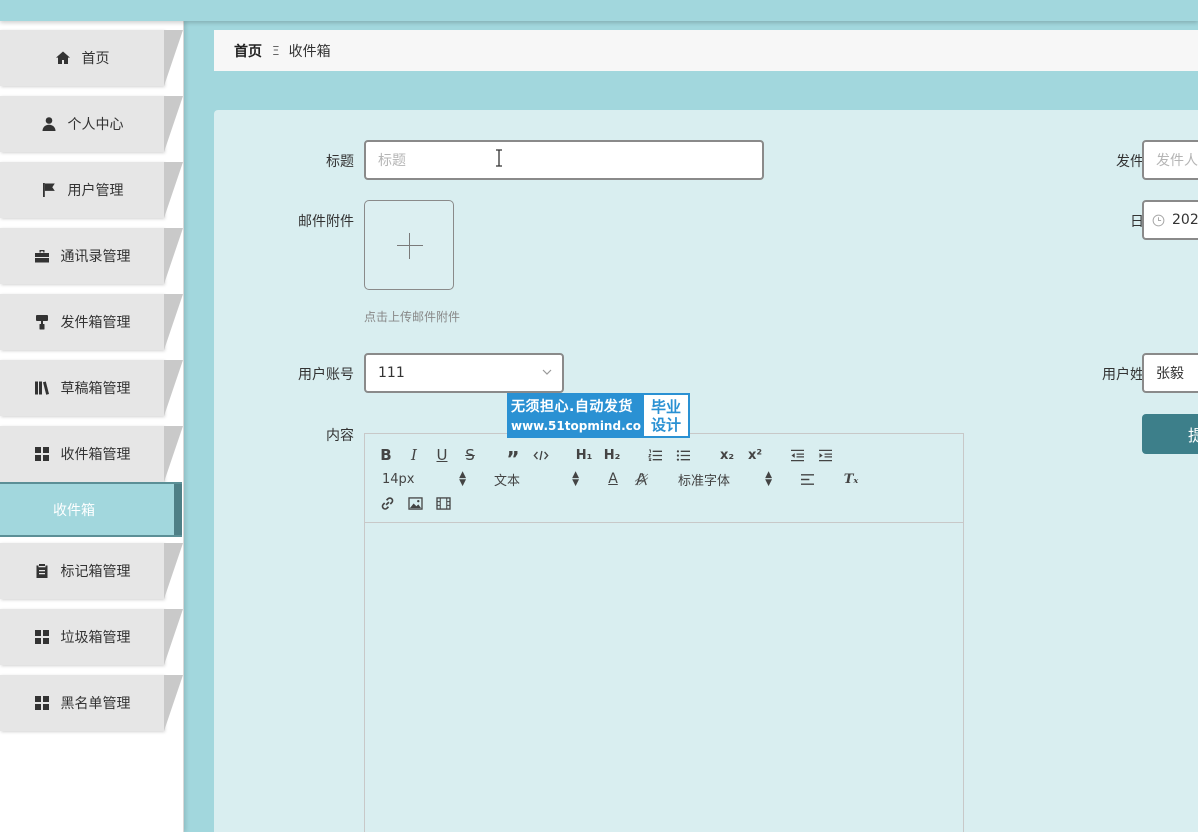 This screenshot has height=832, width=1198. What do you see at coordinates (665, 406) in the screenshot?
I see `watermark-badge-line1: 毕业` at bounding box center [665, 406].